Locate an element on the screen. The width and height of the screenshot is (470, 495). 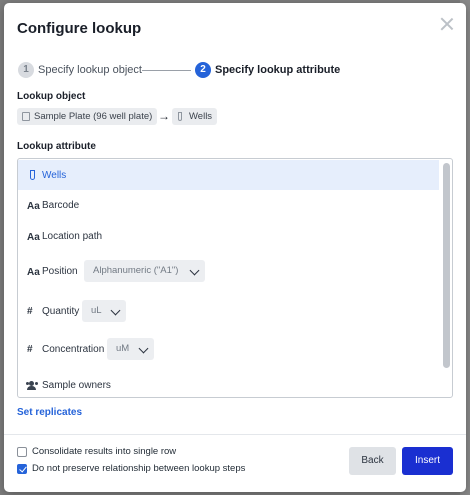
attribute-label: Position is located at coordinates (60, 271).